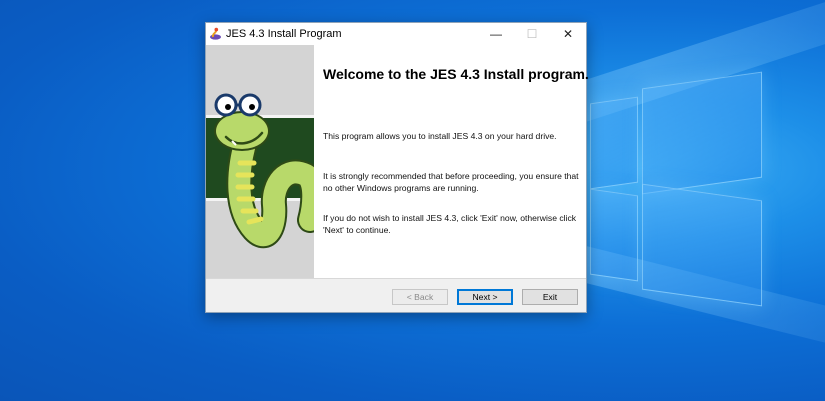  What do you see at coordinates (396, 34) in the screenshot?
I see `title-bar: JES 4.3 Install Program — ☐ ✕` at bounding box center [396, 34].